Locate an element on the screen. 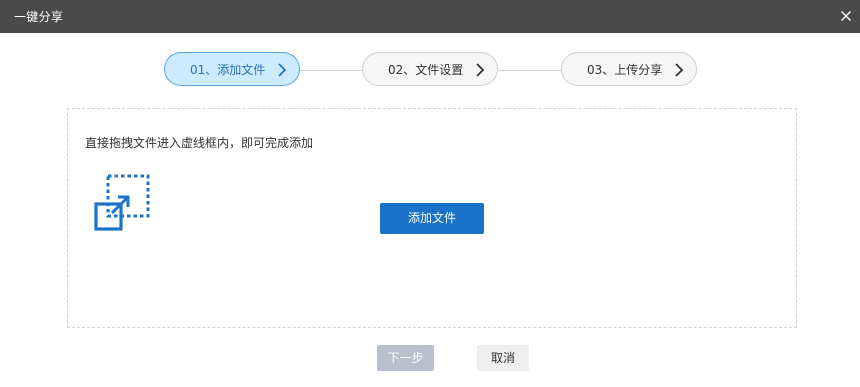  step-label: 03、上传分享 is located at coordinates (625, 70).